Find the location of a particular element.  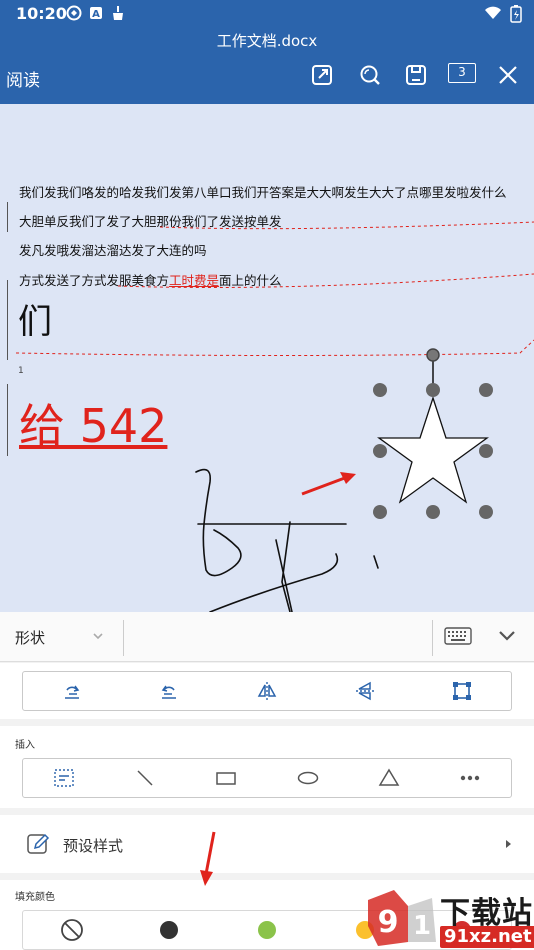

resize-frame-button is located at coordinates (462, 691).